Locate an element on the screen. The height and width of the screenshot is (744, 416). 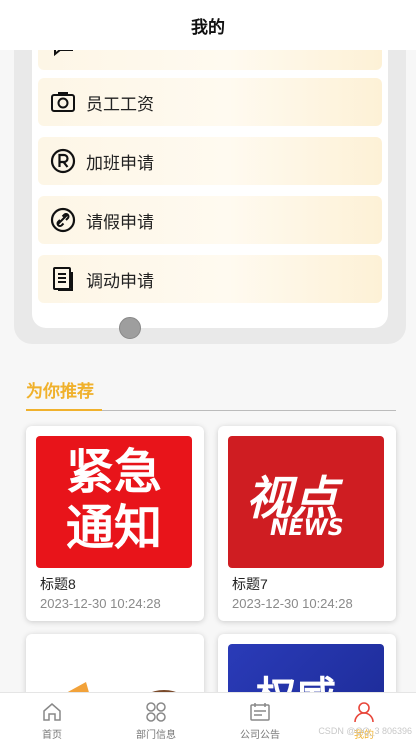
tab-announcement: 公司公告 is located at coordinates (260, 718).